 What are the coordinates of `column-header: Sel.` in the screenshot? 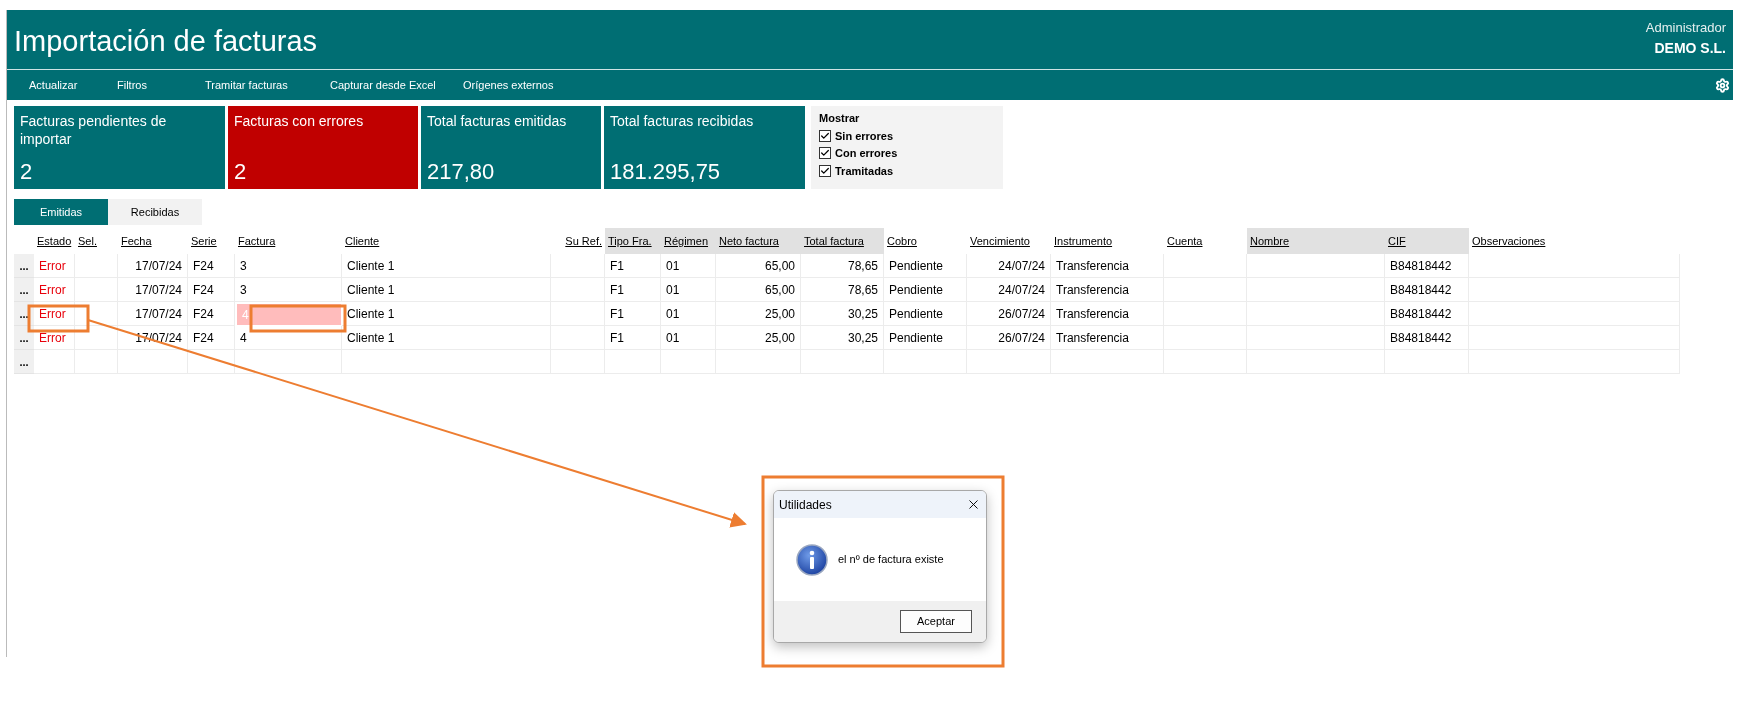 It's located at (96, 241).